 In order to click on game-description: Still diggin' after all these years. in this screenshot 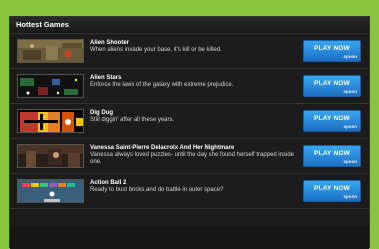, I will do `click(132, 120)`.